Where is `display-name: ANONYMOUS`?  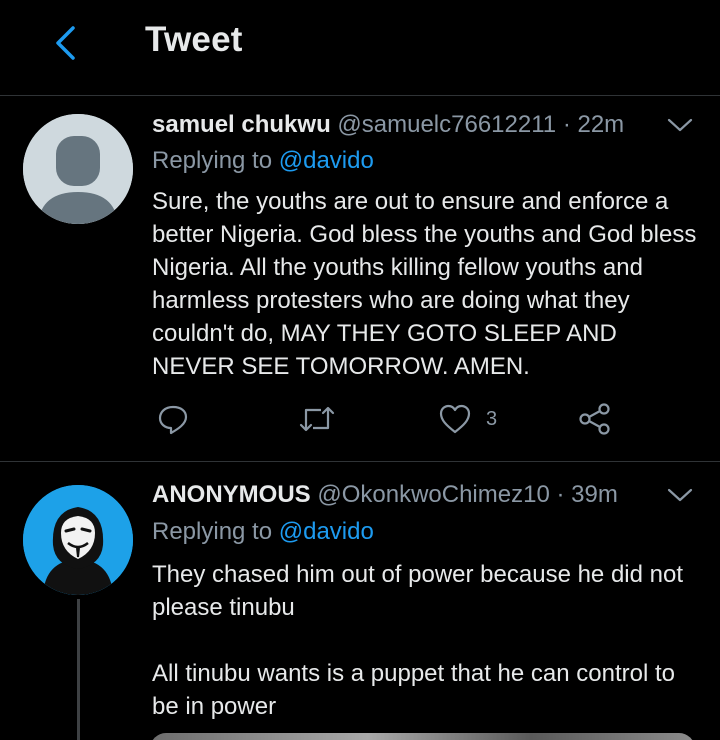
display-name: ANONYMOUS is located at coordinates (231, 494).